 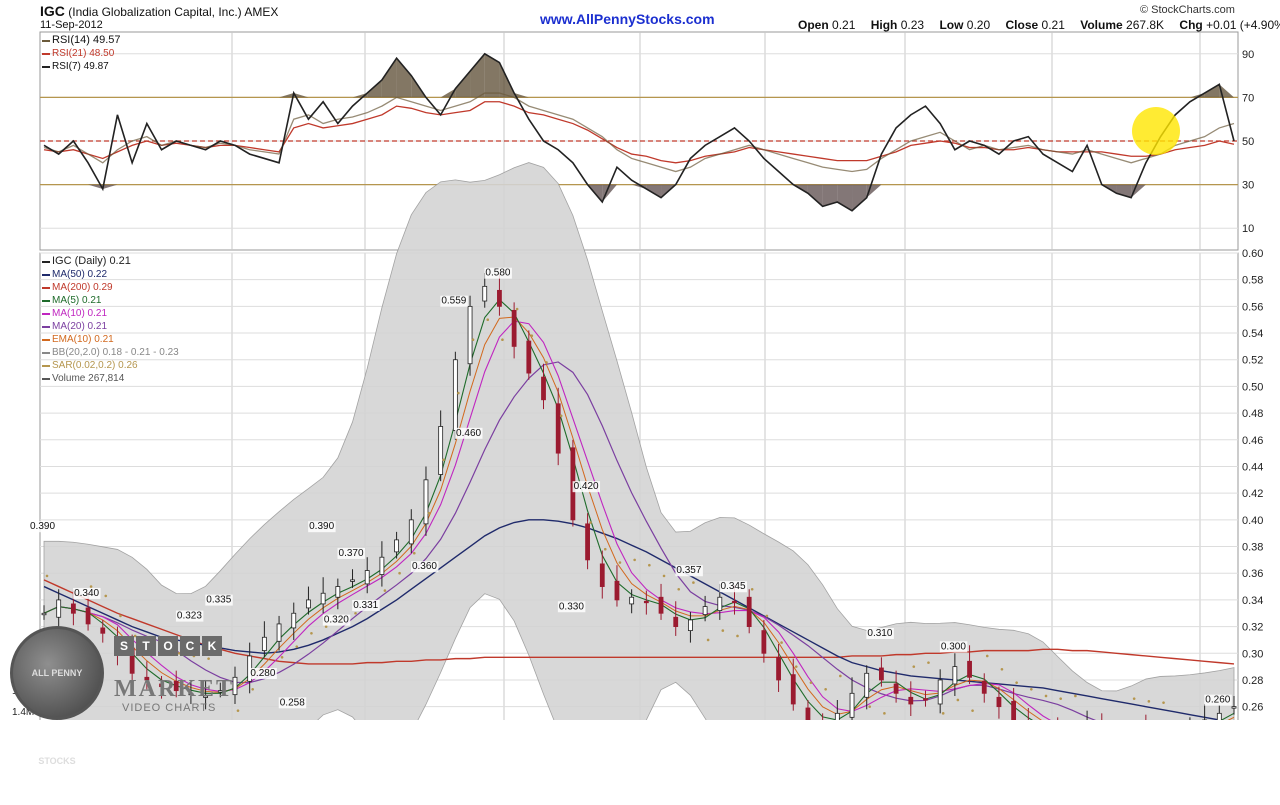 What do you see at coordinates (1053, 25) in the screenshot?
I see `close-value: 0.21` at bounding box center [1053, 25].